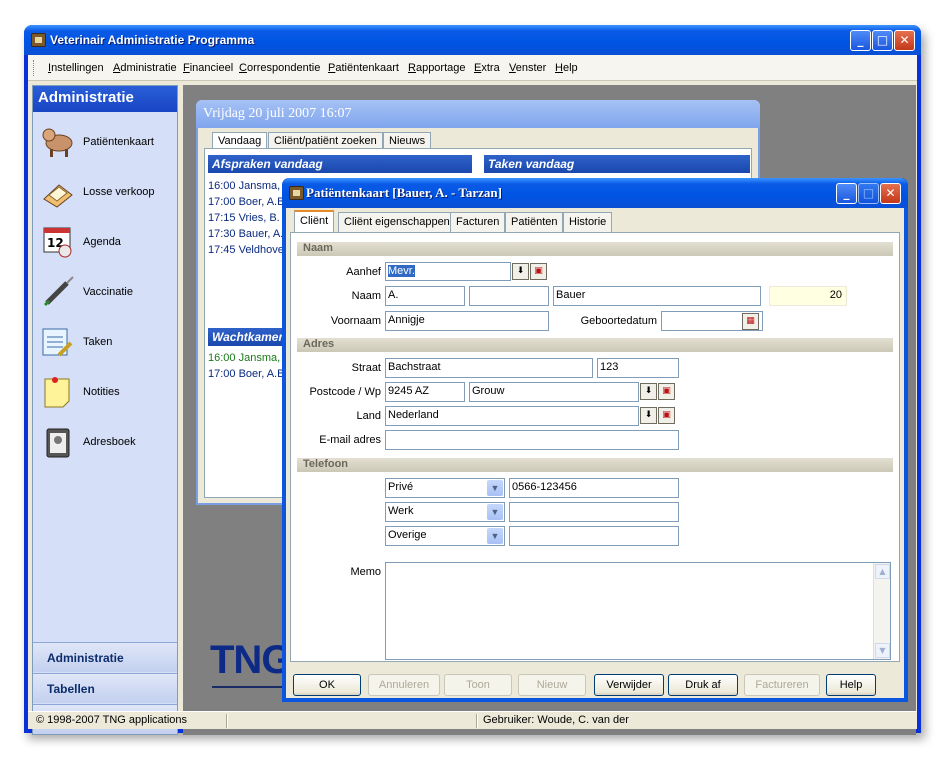 This screenshot has height=758, width=946. What do you see at coordinates (445, 512) in the screenshot?
I see `phone-type-select: Werk ▼` at bounding box center [445, 512].